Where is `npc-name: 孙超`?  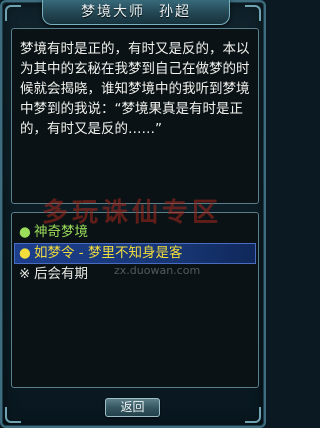
npc-name: 孙超 is located at coordinates (175, 12).